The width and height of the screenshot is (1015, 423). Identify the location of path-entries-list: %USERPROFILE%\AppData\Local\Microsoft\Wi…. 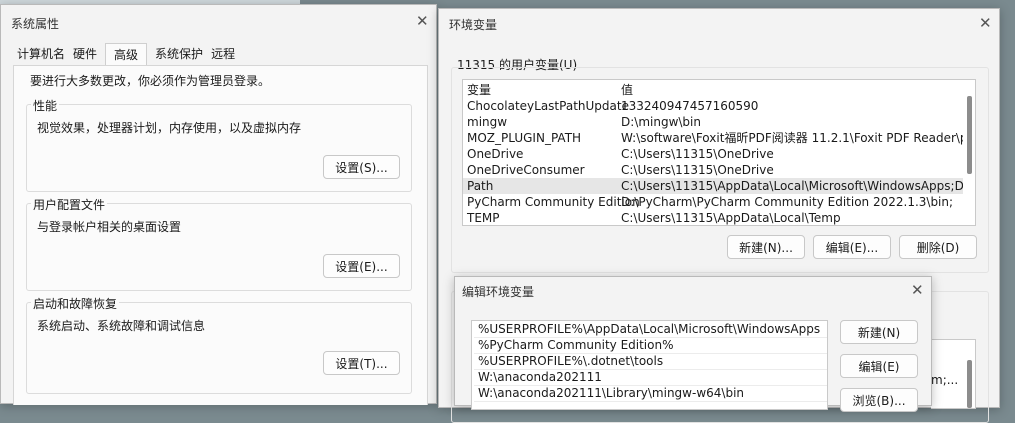
(649, 365).